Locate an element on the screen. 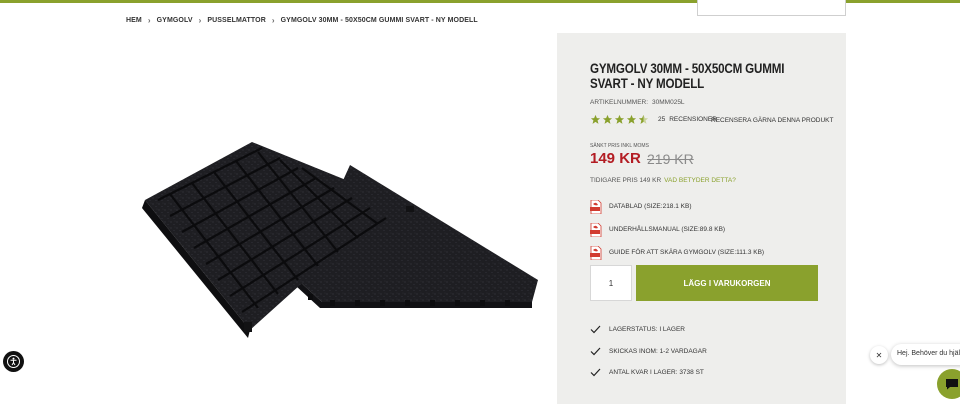 This screenshot has width=960, height=404. accessibility-icon is located at coordinates (13, 361).